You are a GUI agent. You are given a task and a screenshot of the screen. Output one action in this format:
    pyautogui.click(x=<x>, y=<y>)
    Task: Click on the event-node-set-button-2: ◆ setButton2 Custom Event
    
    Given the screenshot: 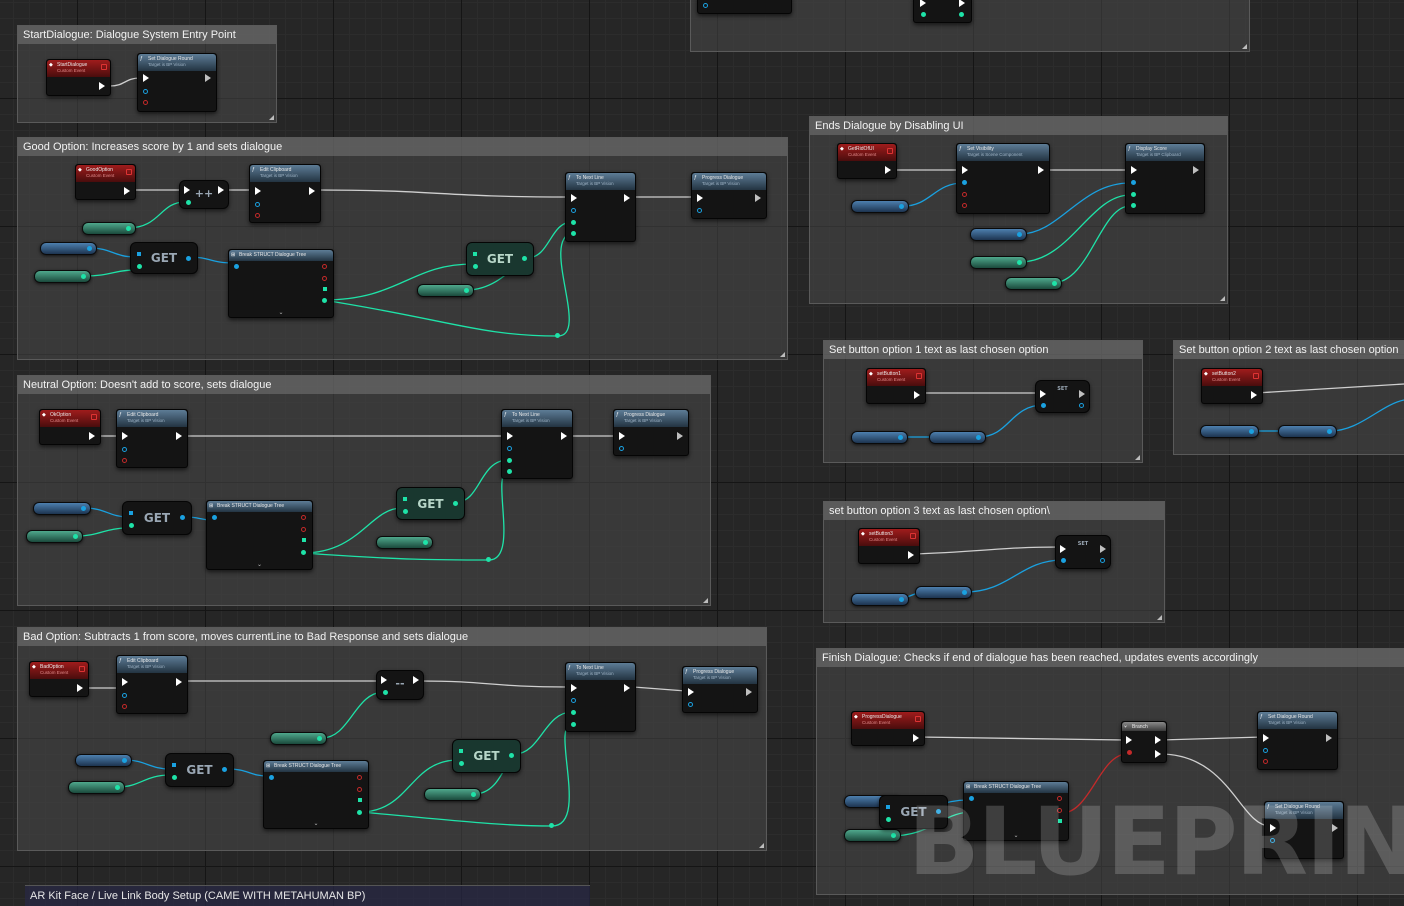 What is the action you would take?
    pyautogui.click(x=1232, y=386)
    